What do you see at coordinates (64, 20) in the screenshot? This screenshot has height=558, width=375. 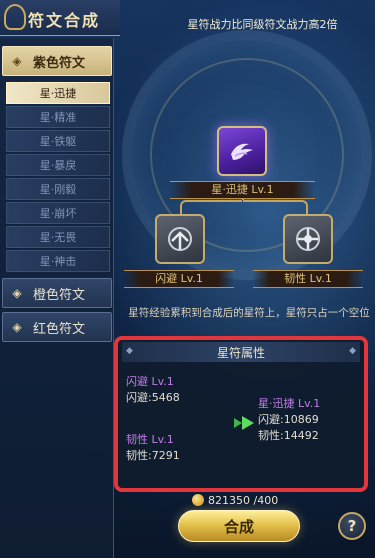 I see `page-title: 符文合成` at bounding box center [64, 20].